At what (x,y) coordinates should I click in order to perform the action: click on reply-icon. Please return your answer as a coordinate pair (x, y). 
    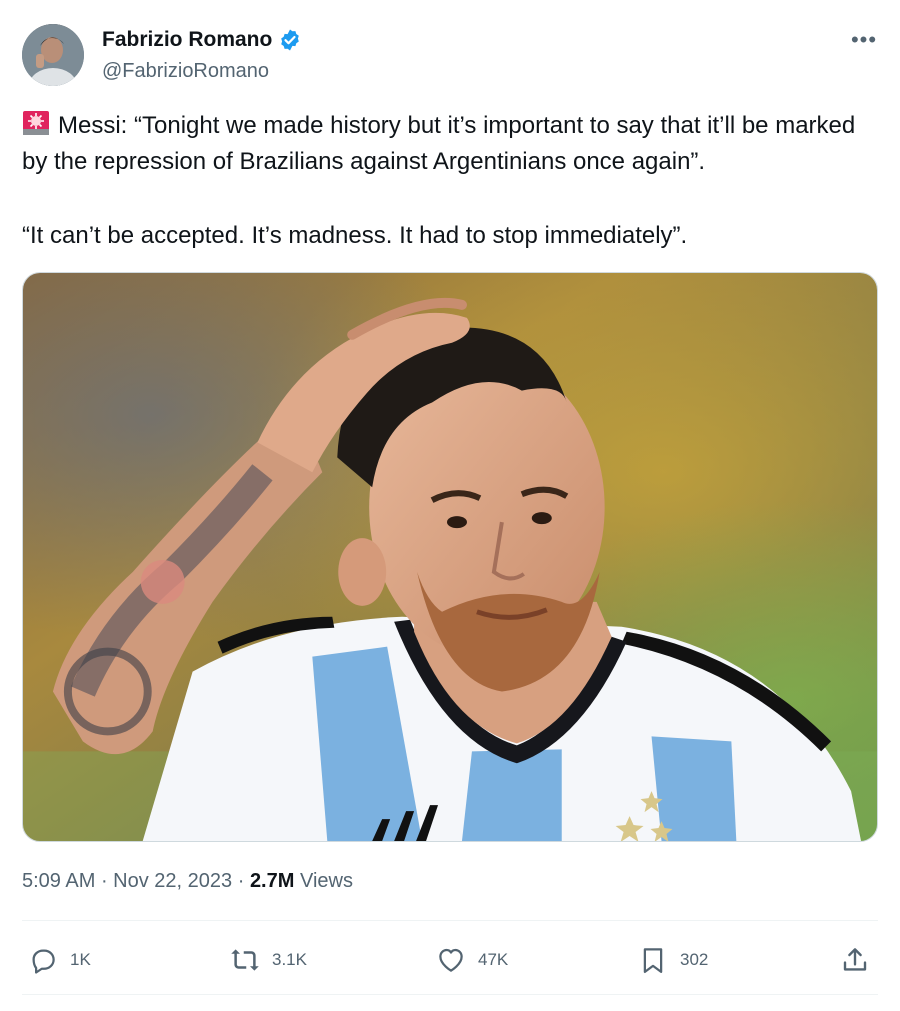
    Looking at the image, I should click on (43, 960).